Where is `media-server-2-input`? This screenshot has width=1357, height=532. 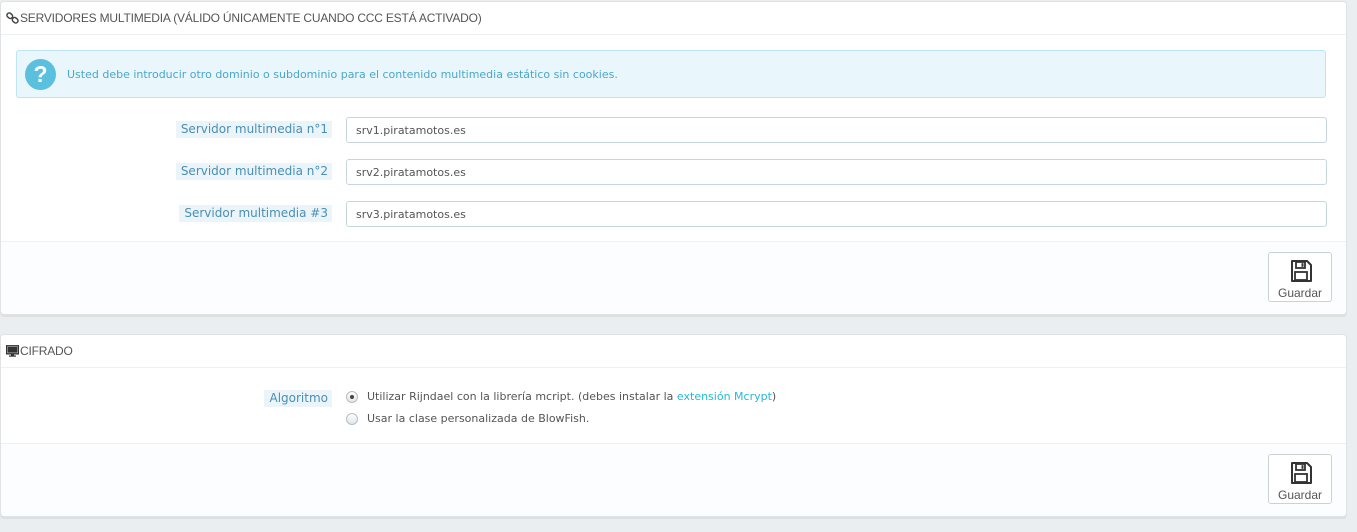 media-server-2-input is located at coordinates (836, 172).